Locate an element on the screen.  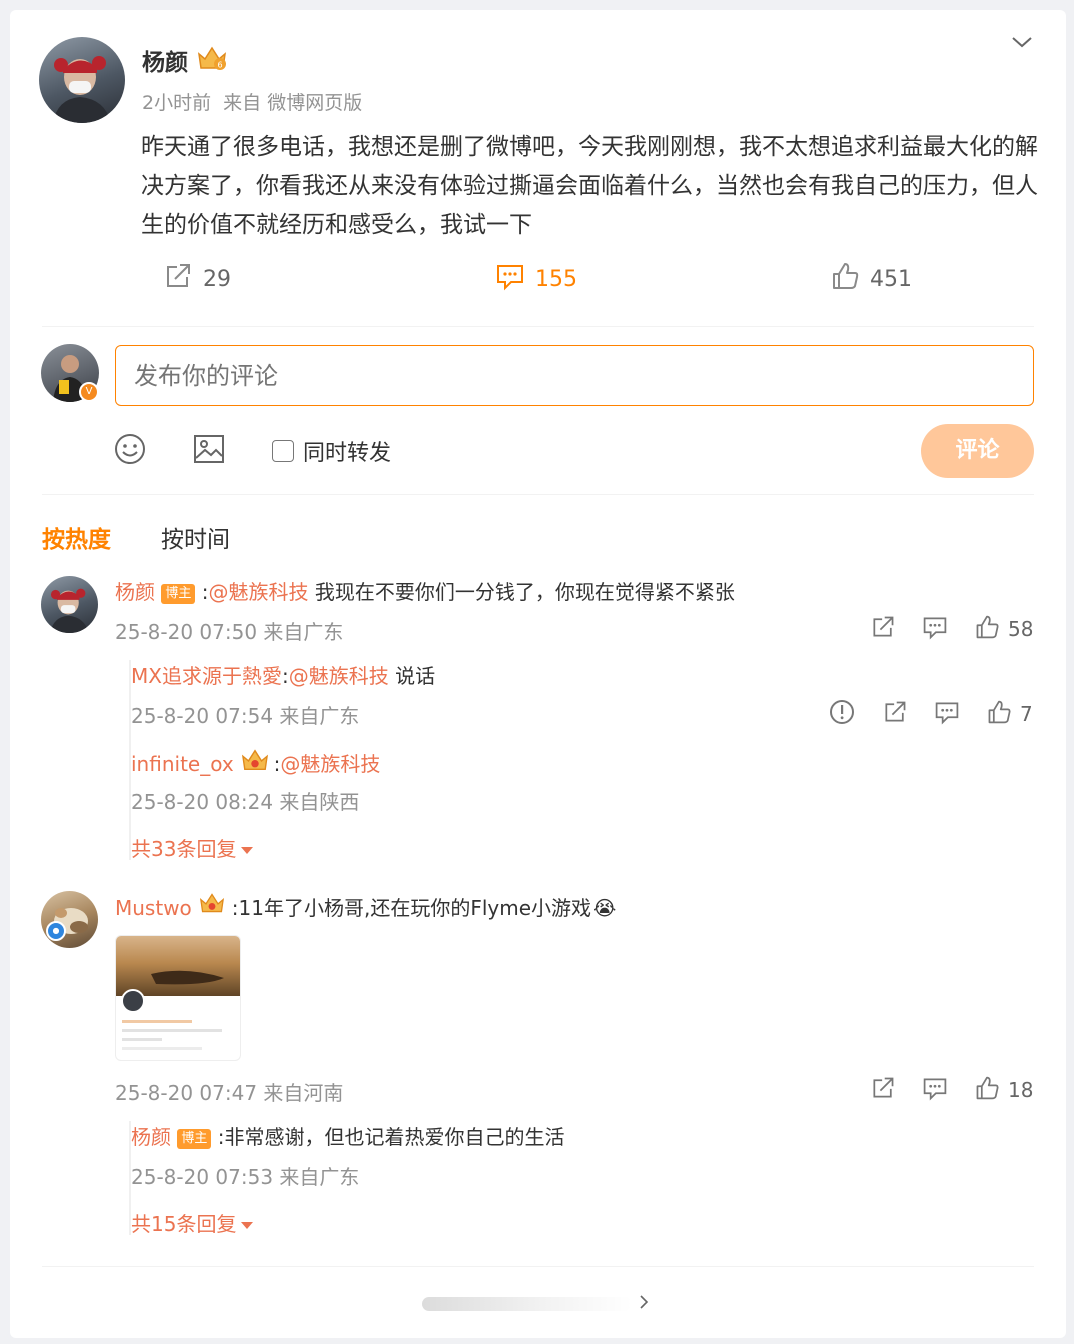
emoji-button is located at coordinates (130, 451).